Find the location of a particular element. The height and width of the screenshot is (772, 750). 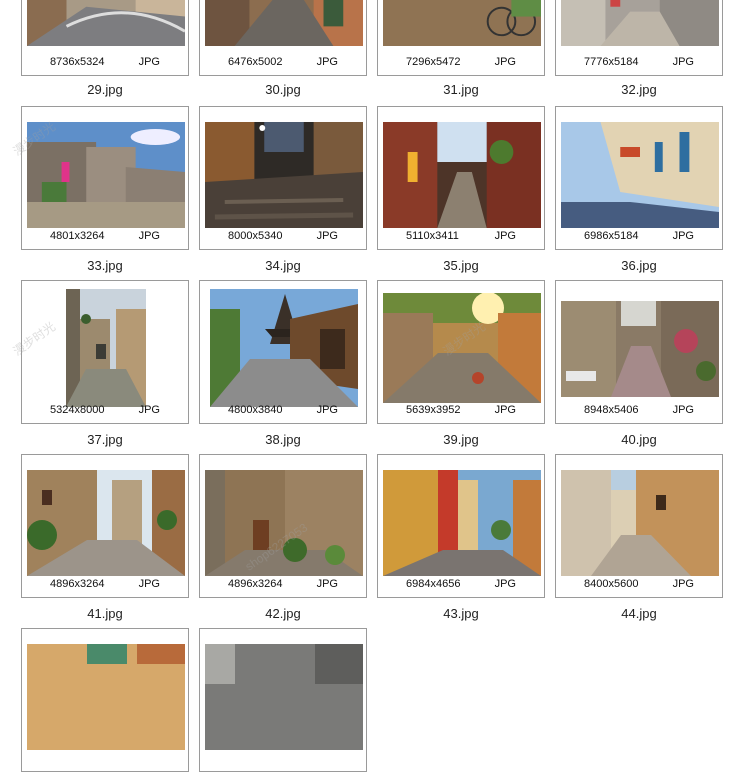

image-card: 6476x5002 JPG is located at coordinates (283, 38).